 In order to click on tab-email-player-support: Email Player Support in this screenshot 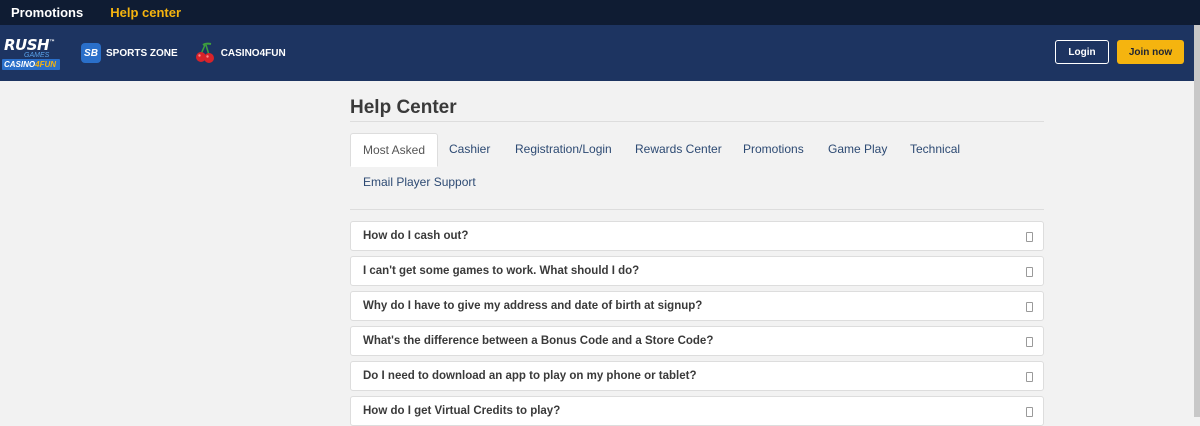, I will do `click(419, 182)`.